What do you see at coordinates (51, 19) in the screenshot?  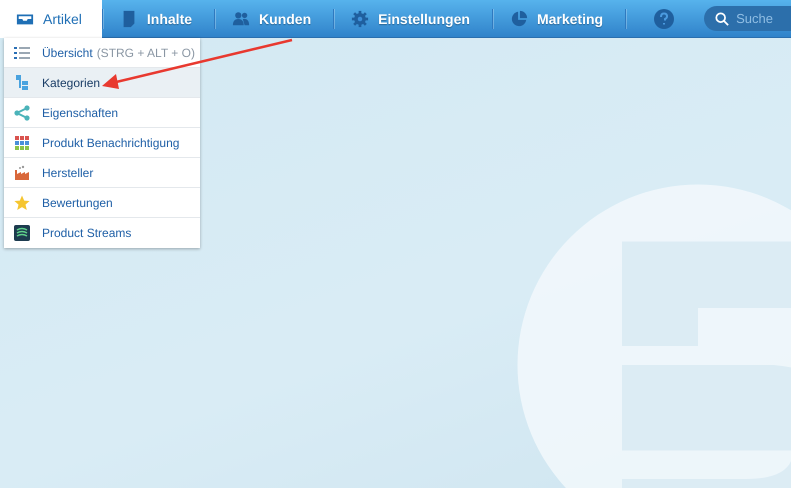 I see `nav-tab: Artikel` at bounding box center [51, 19].